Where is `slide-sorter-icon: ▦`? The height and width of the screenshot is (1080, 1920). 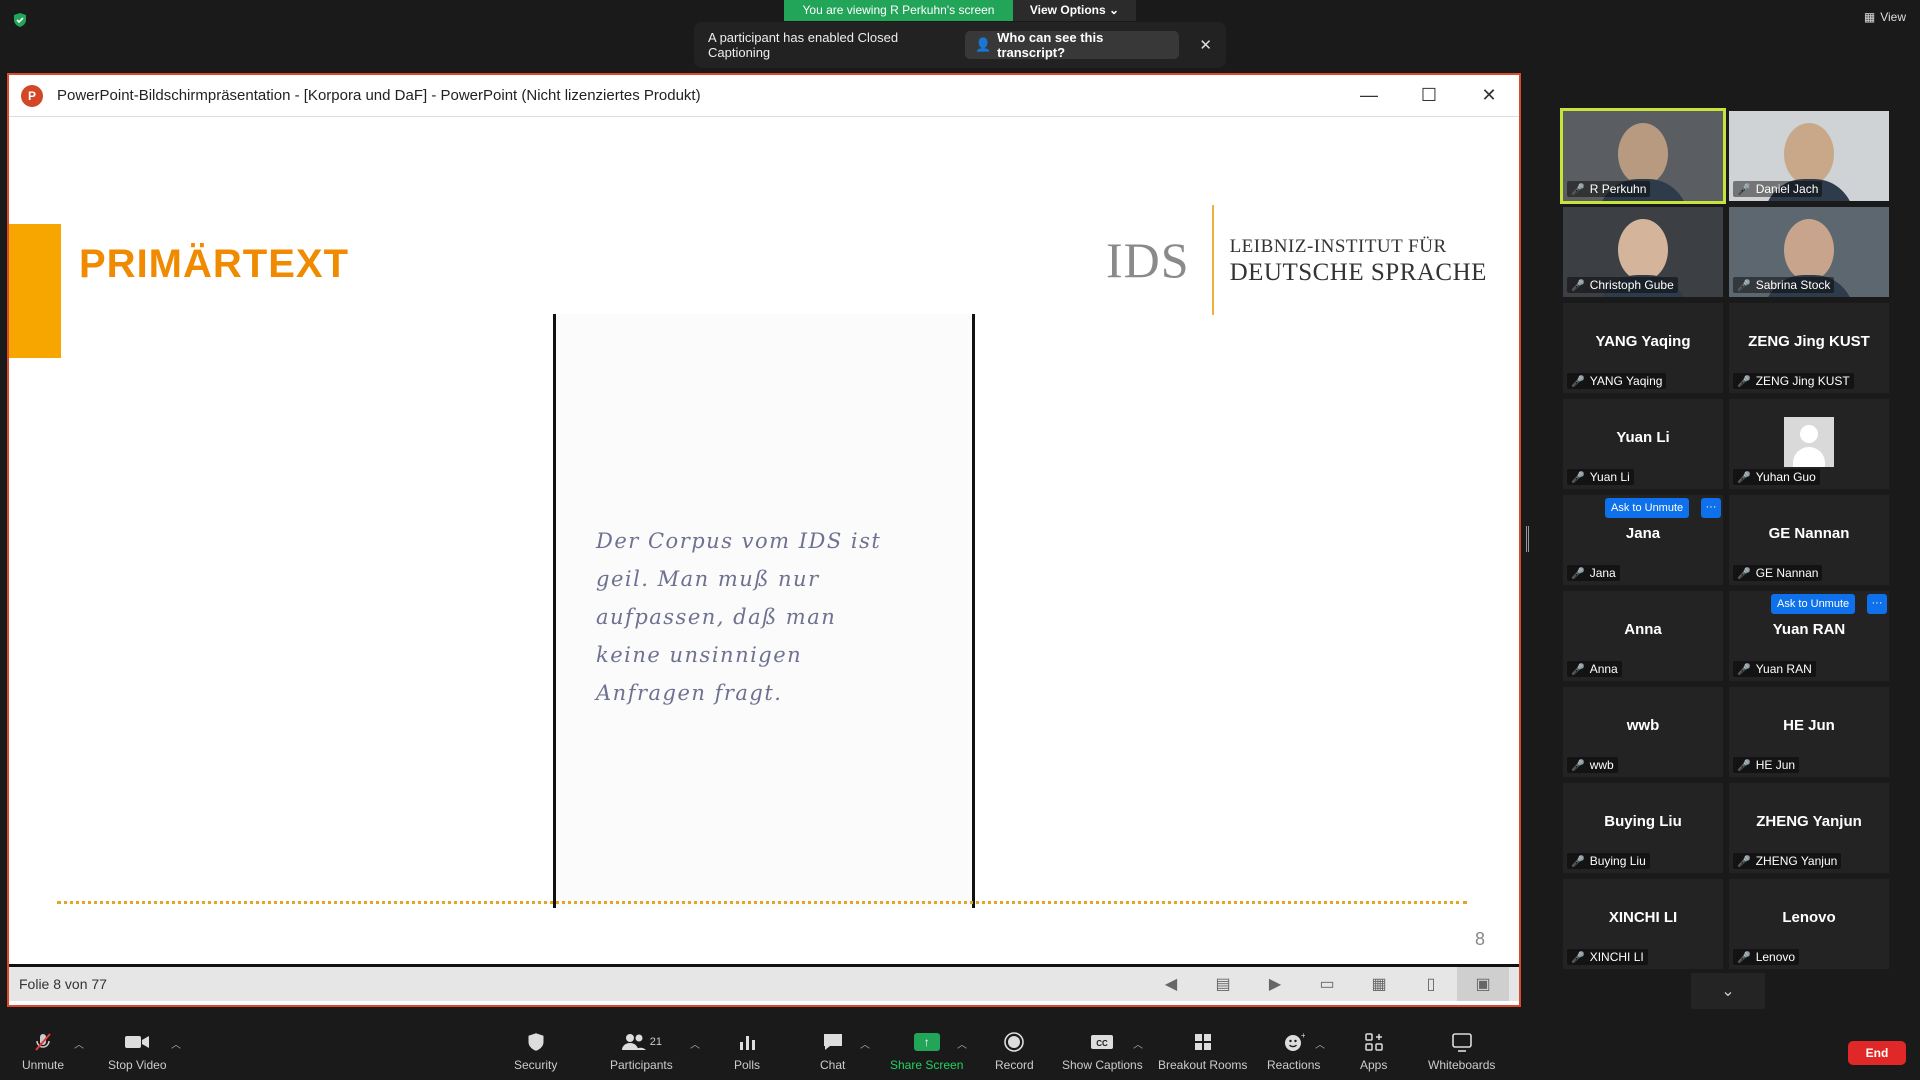 slide-sorter-icon: ▦ is located at coordinates (1379, 984).